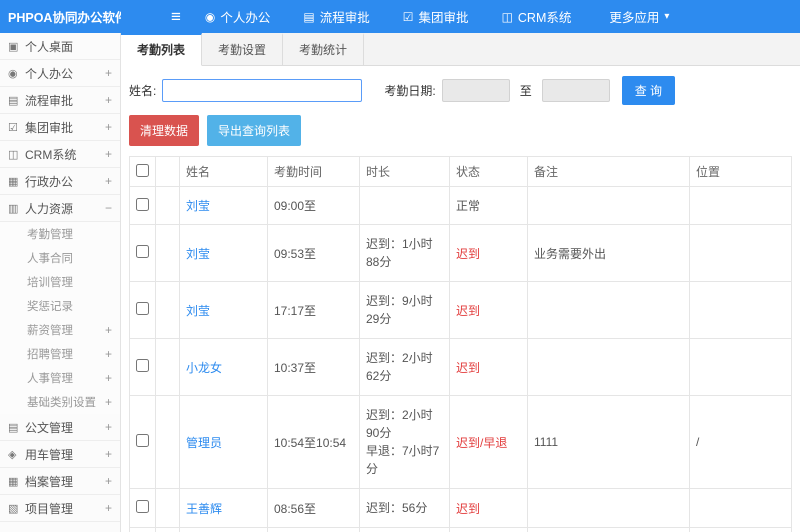  Describe the element at coordinates (313, 310) in the screenshot. I see `row-time: 17:17至` at that location.